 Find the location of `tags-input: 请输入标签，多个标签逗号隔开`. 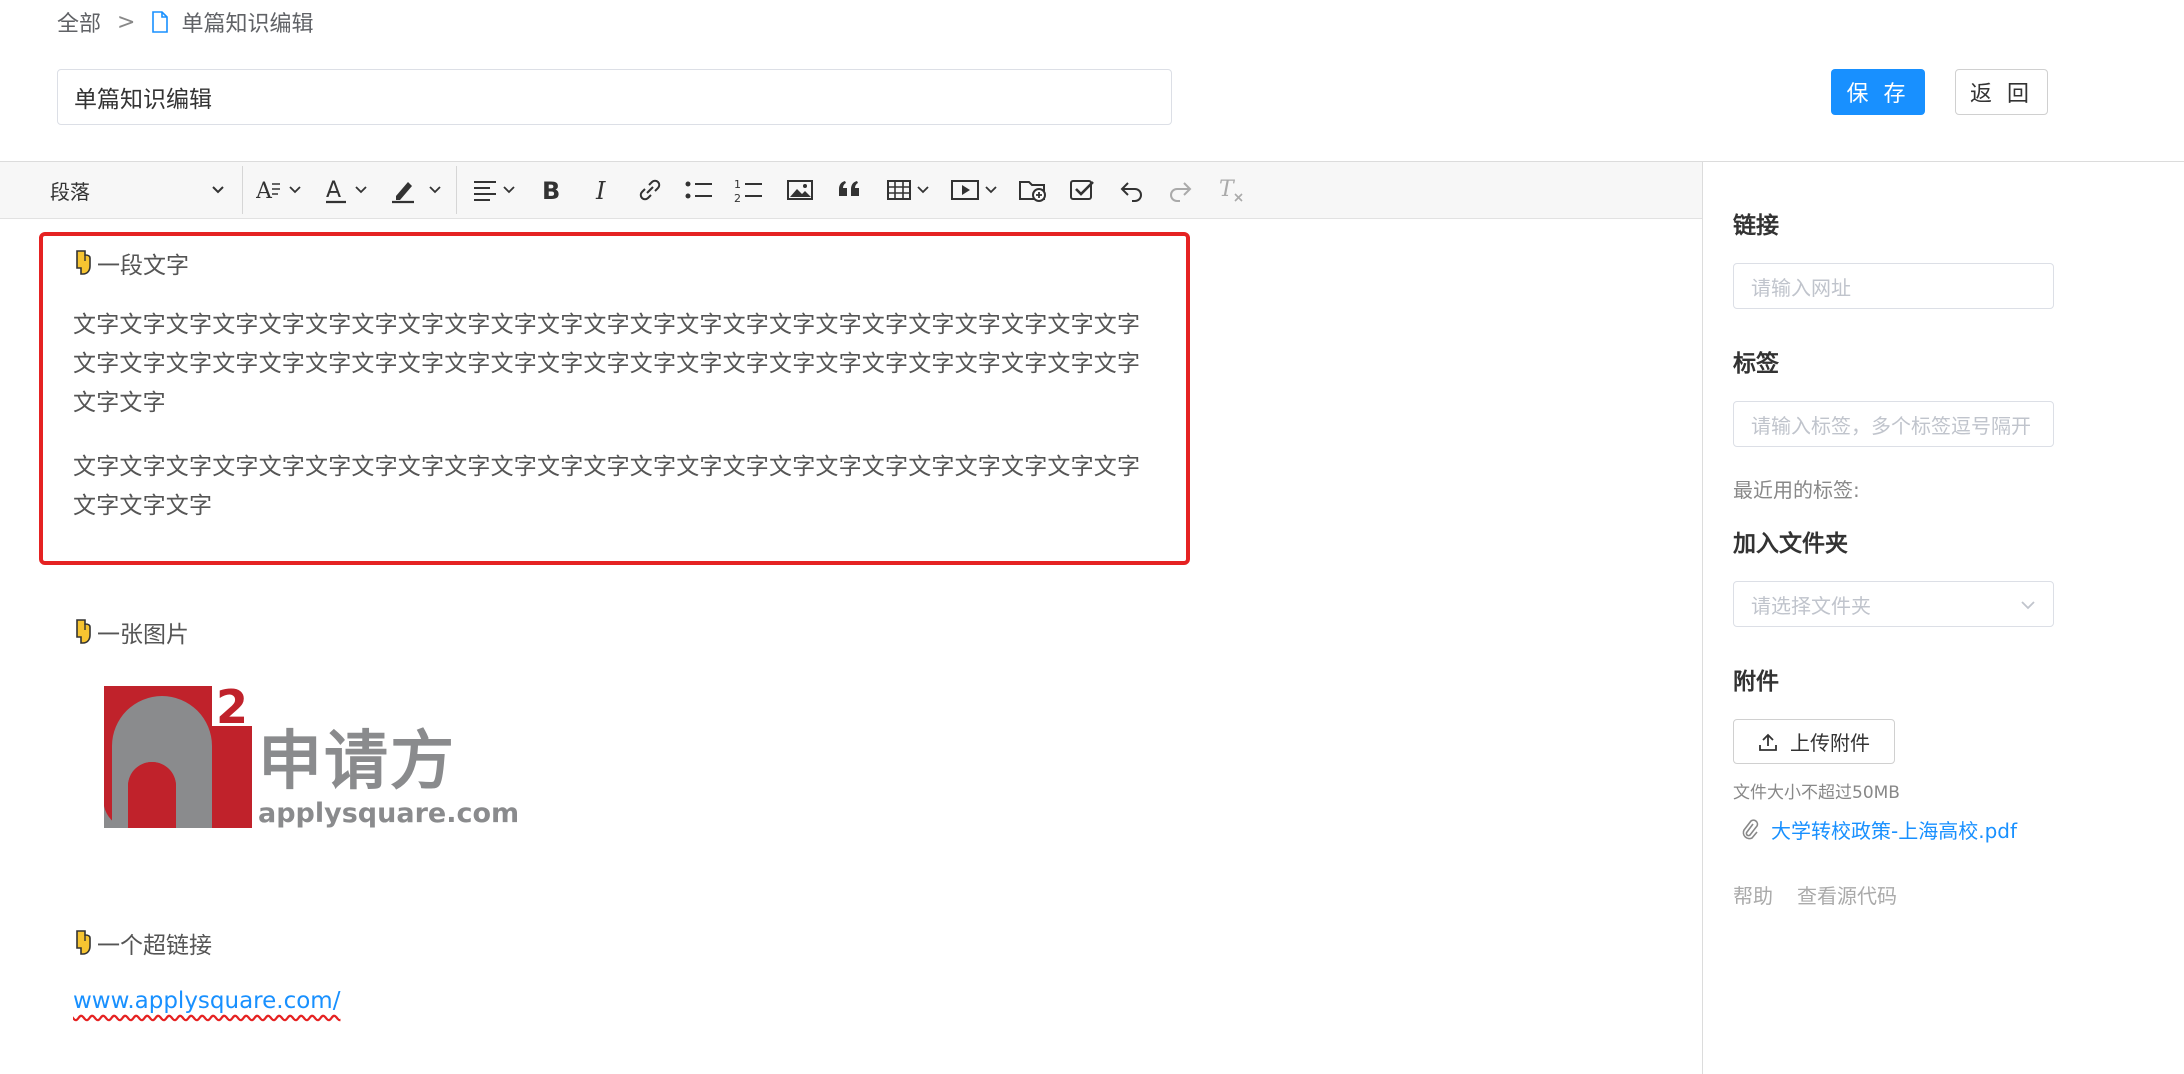

tags-input: 请输入标签，多个标签逗号隔开 is located at coordinates (1893, 424).